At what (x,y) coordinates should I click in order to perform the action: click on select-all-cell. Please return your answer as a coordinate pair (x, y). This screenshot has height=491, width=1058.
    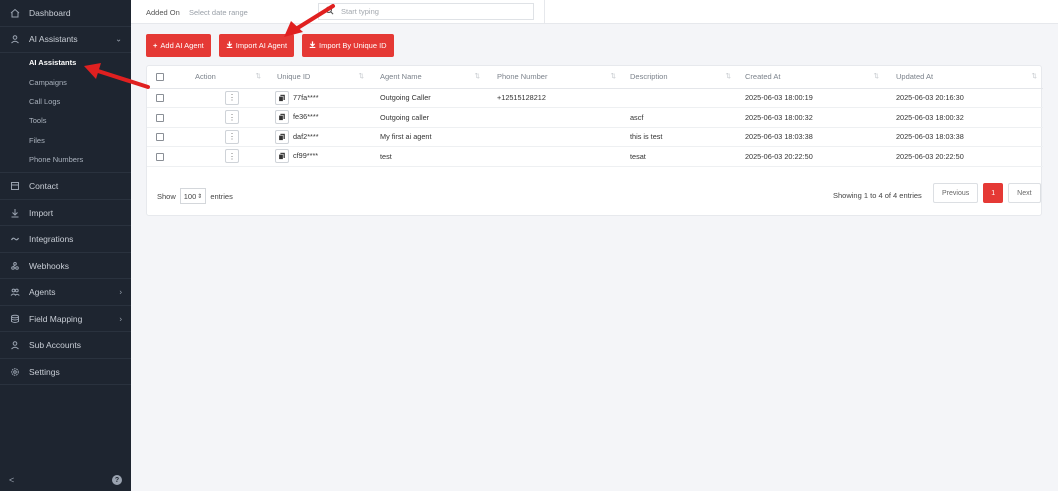
    Looking at the image, I should click on (163, 77).